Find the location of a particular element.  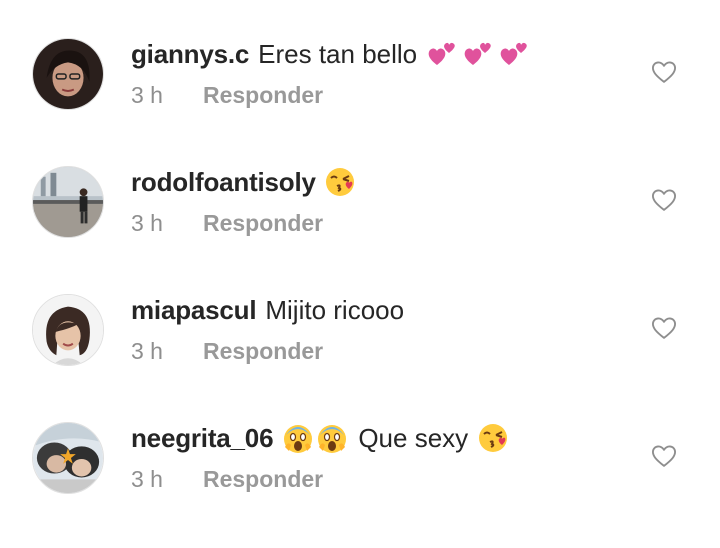

comment-username: rodolfoantisoly is located at coordinates (223, 182).